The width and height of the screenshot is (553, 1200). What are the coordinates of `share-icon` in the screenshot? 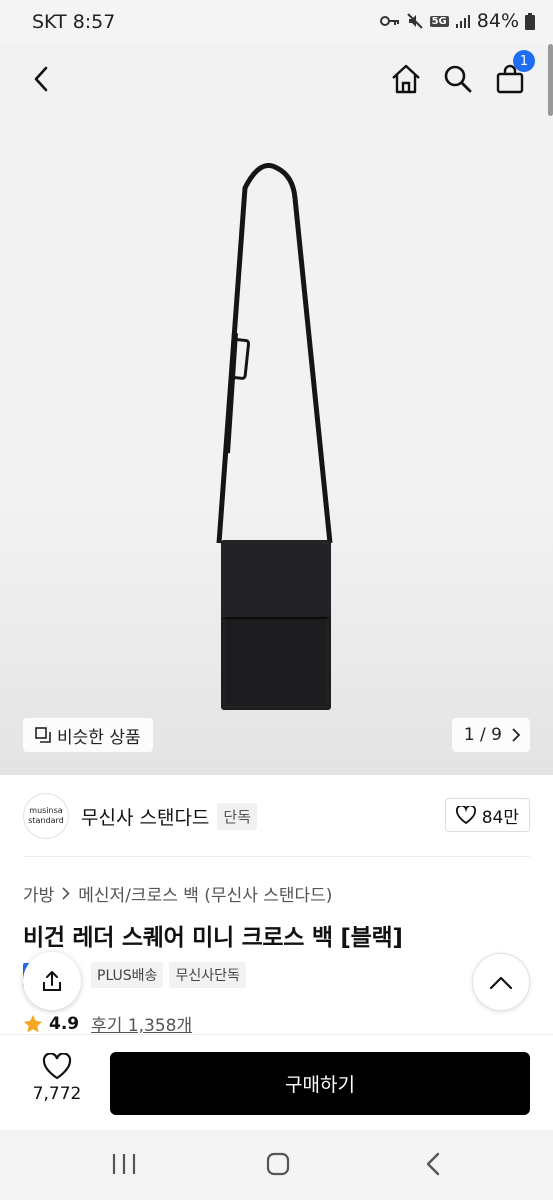 It's located at (52, 981).